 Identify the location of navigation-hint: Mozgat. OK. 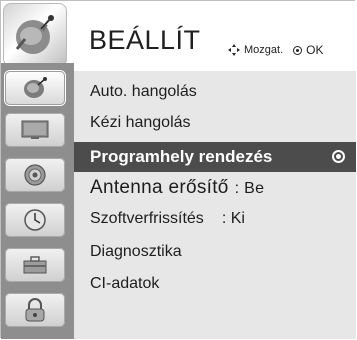
(275, 50).